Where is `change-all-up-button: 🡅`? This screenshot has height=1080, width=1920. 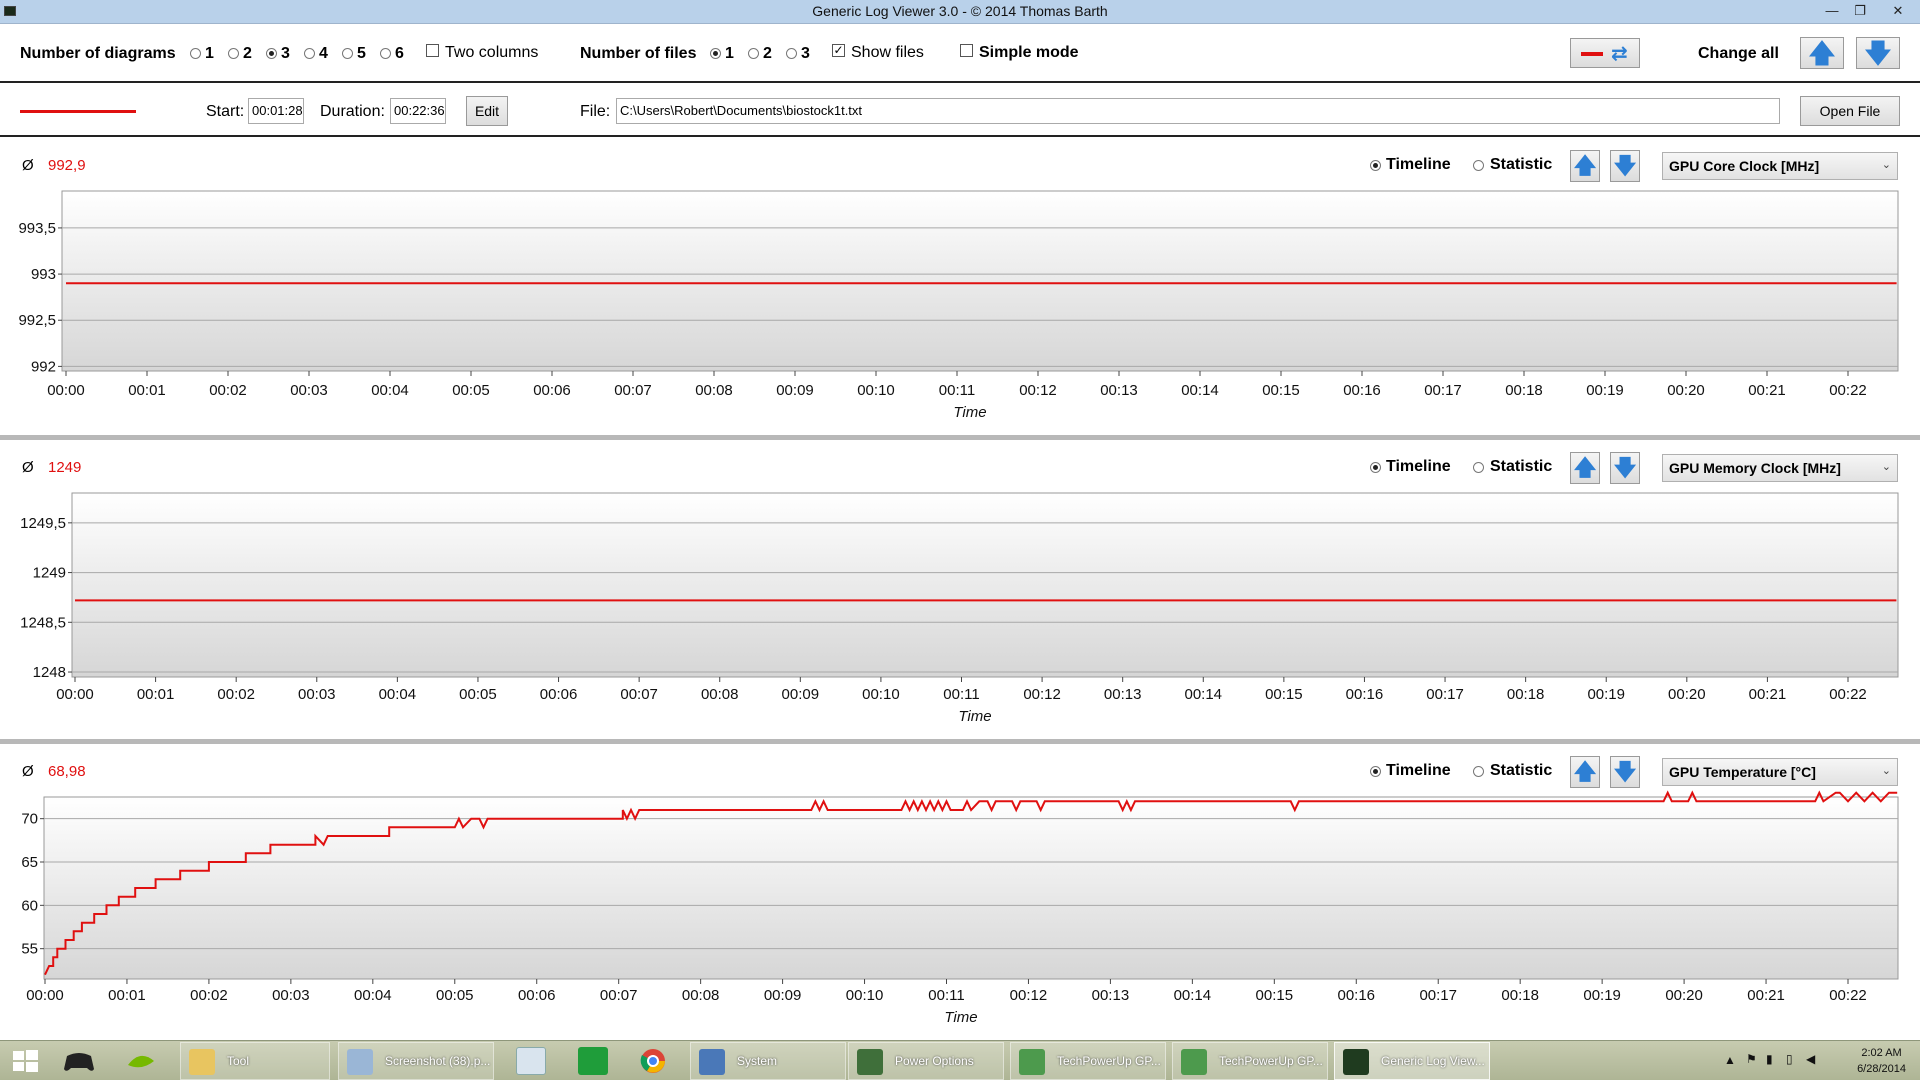
change-all-up-button: 🡅 is located at coordinates (1822, 53).